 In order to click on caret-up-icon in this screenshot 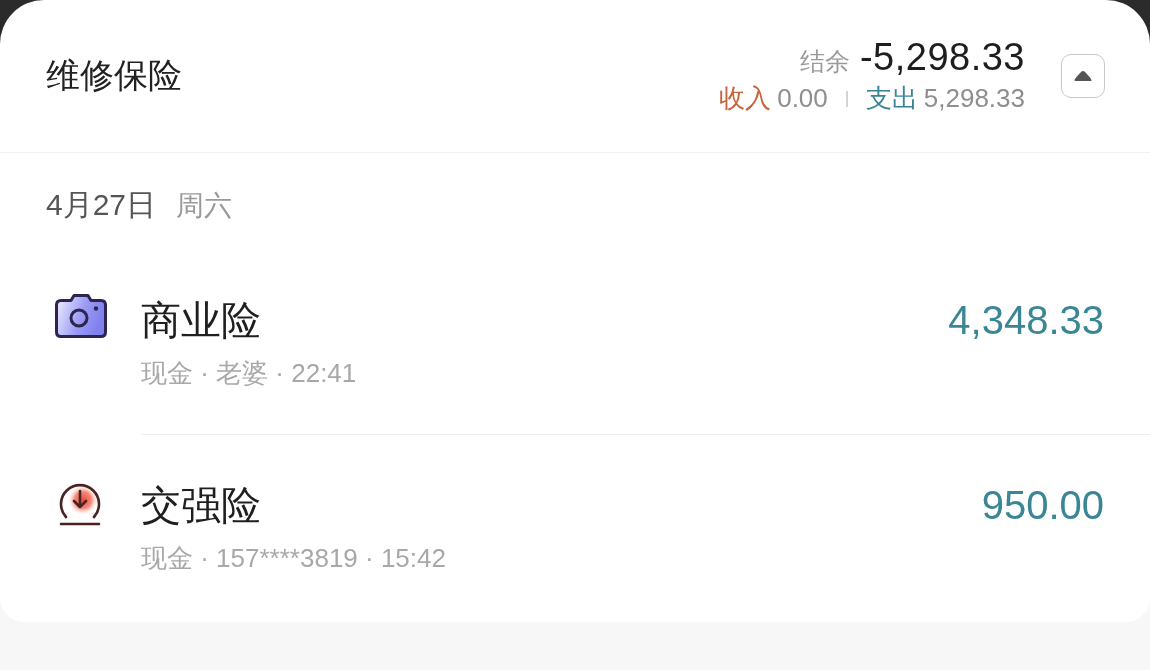, I will do `click(1083, 76)`.